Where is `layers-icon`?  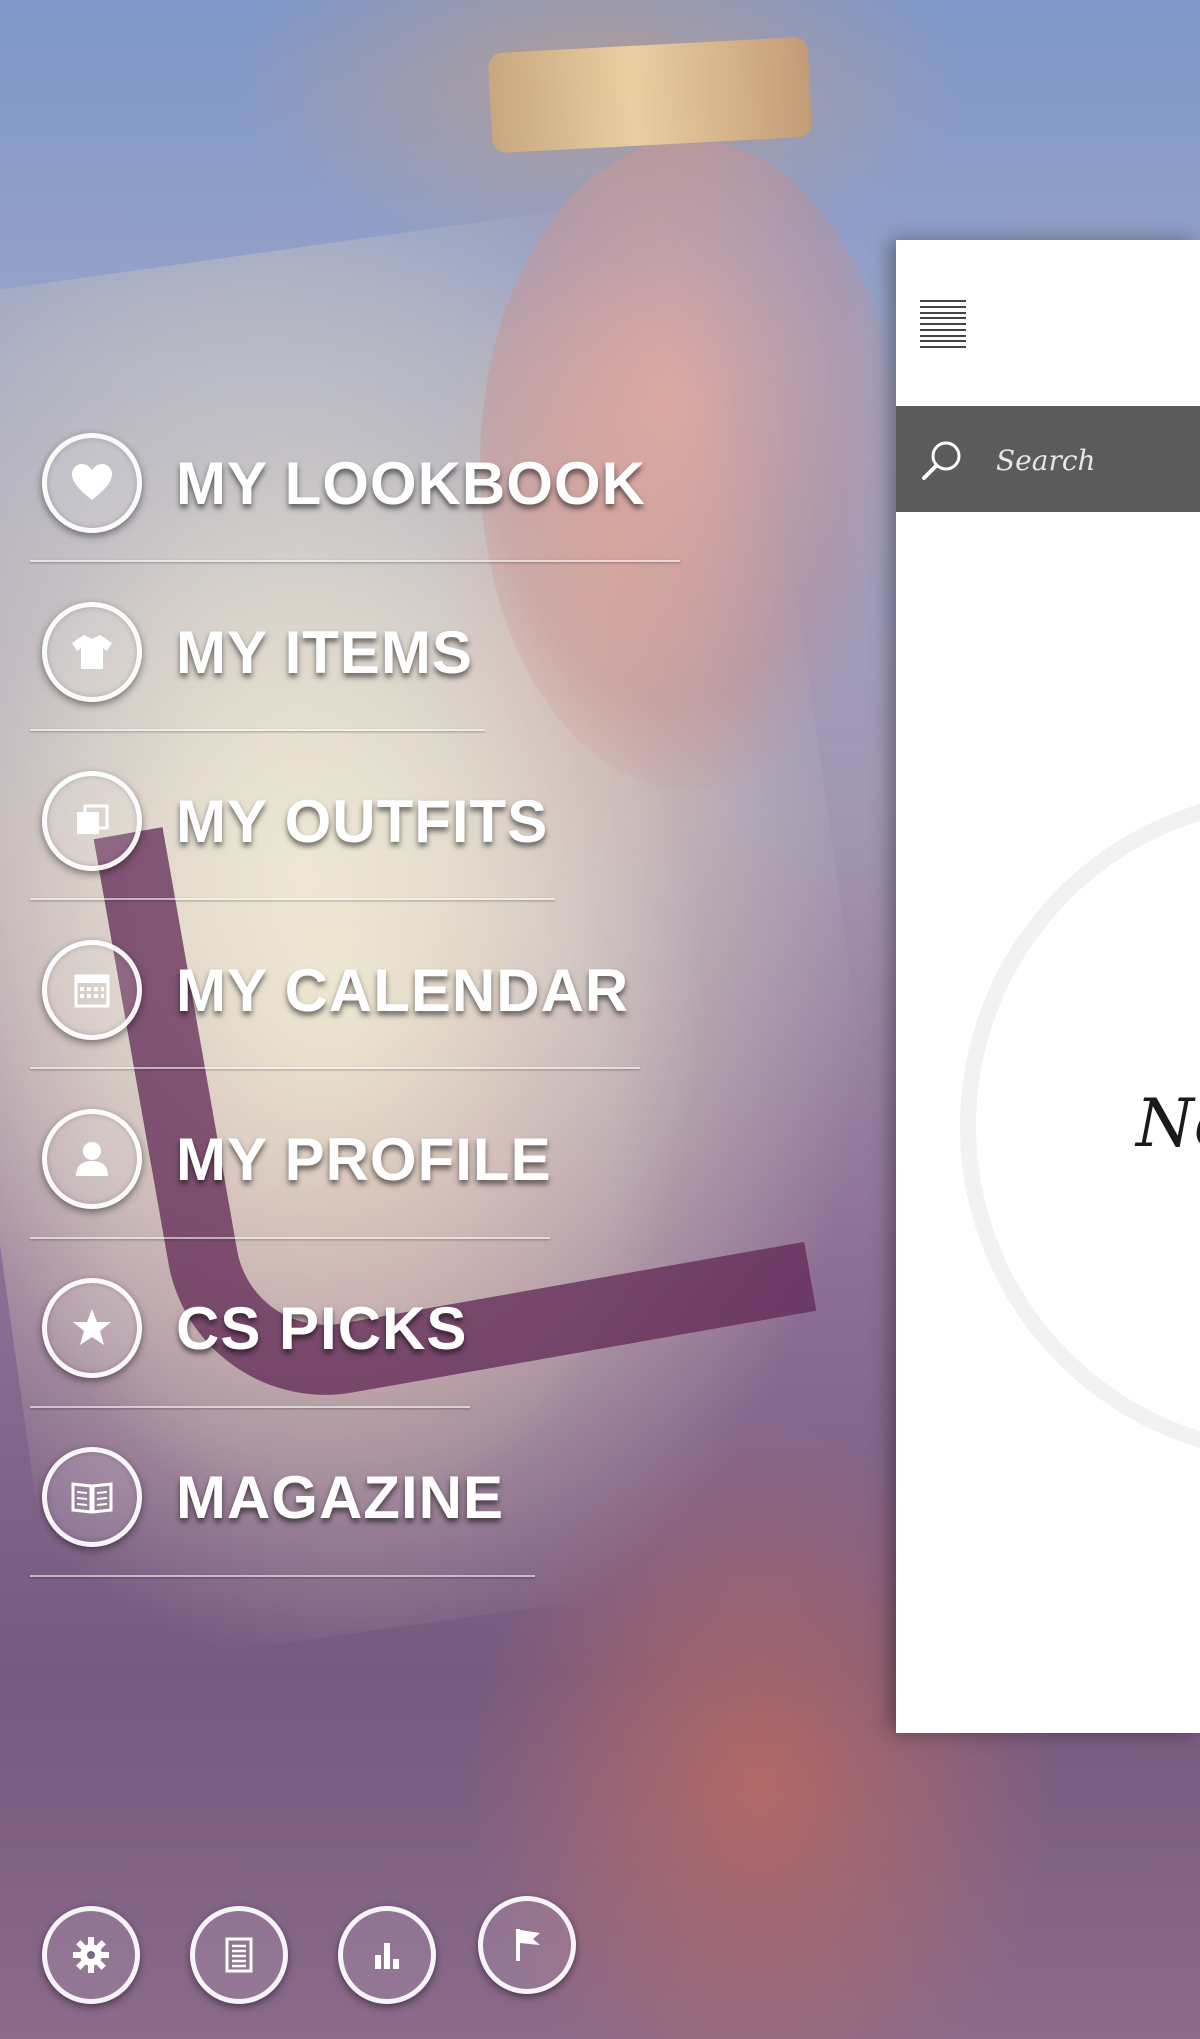
layers-icon is located at coordinates (92, 821).